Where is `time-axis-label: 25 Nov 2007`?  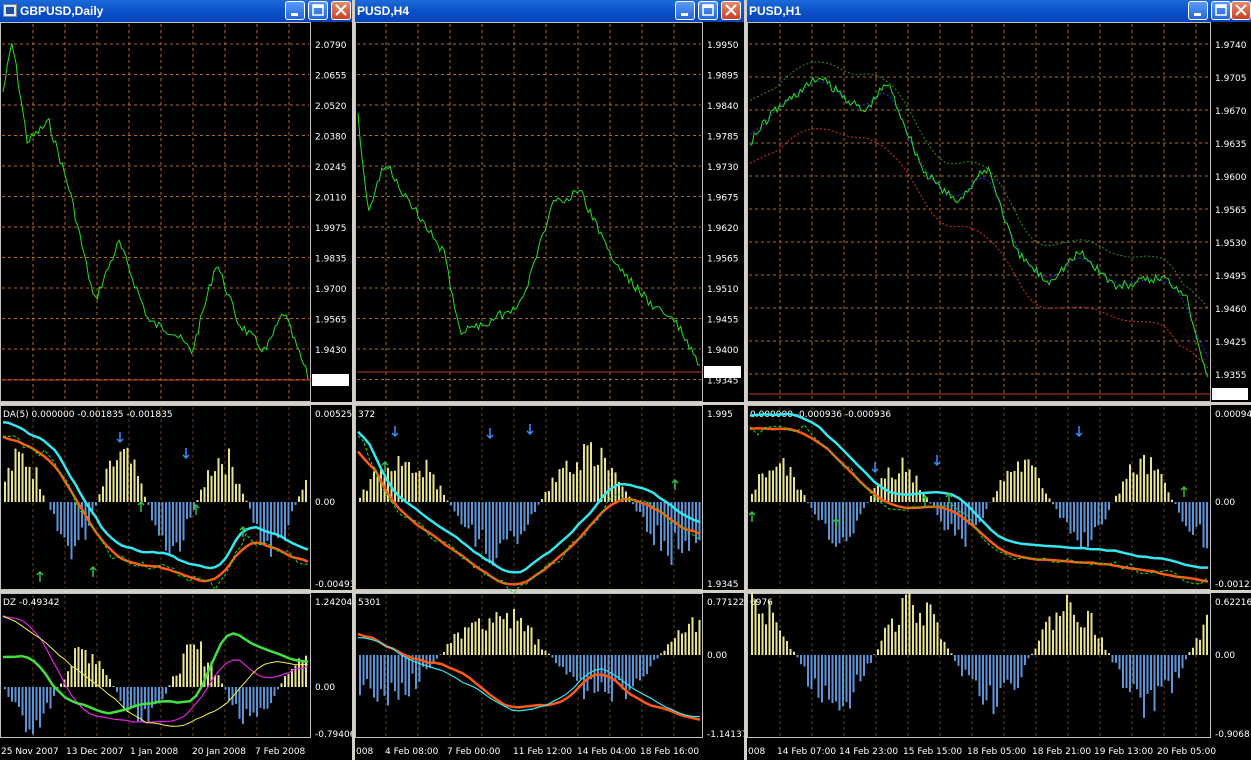
time-axis-label: 25 Nov 2007 is located at coordinates (30, 752).